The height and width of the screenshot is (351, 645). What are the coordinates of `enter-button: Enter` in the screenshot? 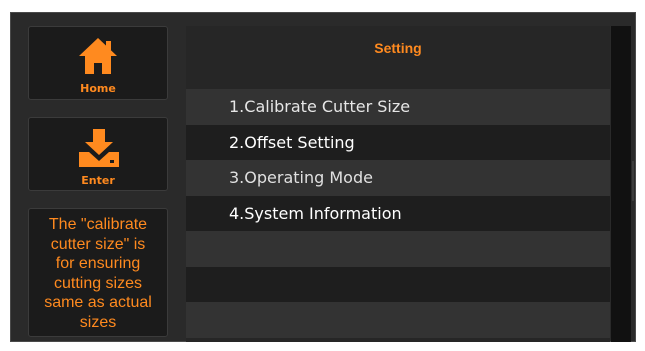 It's located at (98, 154).